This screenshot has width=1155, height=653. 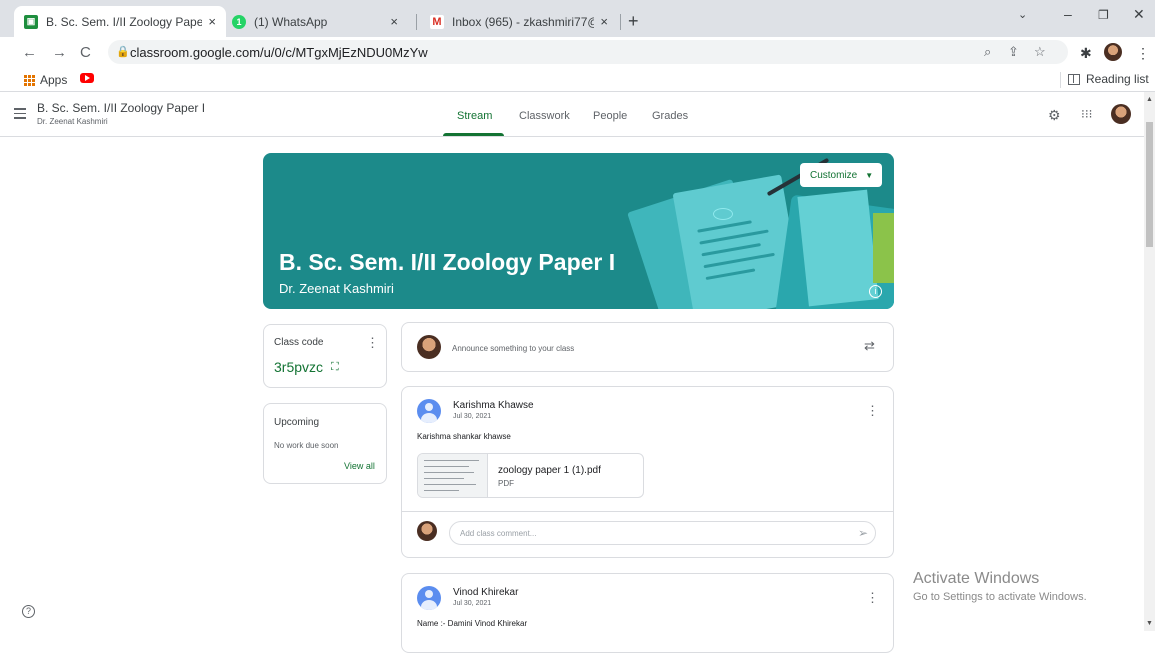 I want to click on active-tab-indicator, so click(x=473, y=134).